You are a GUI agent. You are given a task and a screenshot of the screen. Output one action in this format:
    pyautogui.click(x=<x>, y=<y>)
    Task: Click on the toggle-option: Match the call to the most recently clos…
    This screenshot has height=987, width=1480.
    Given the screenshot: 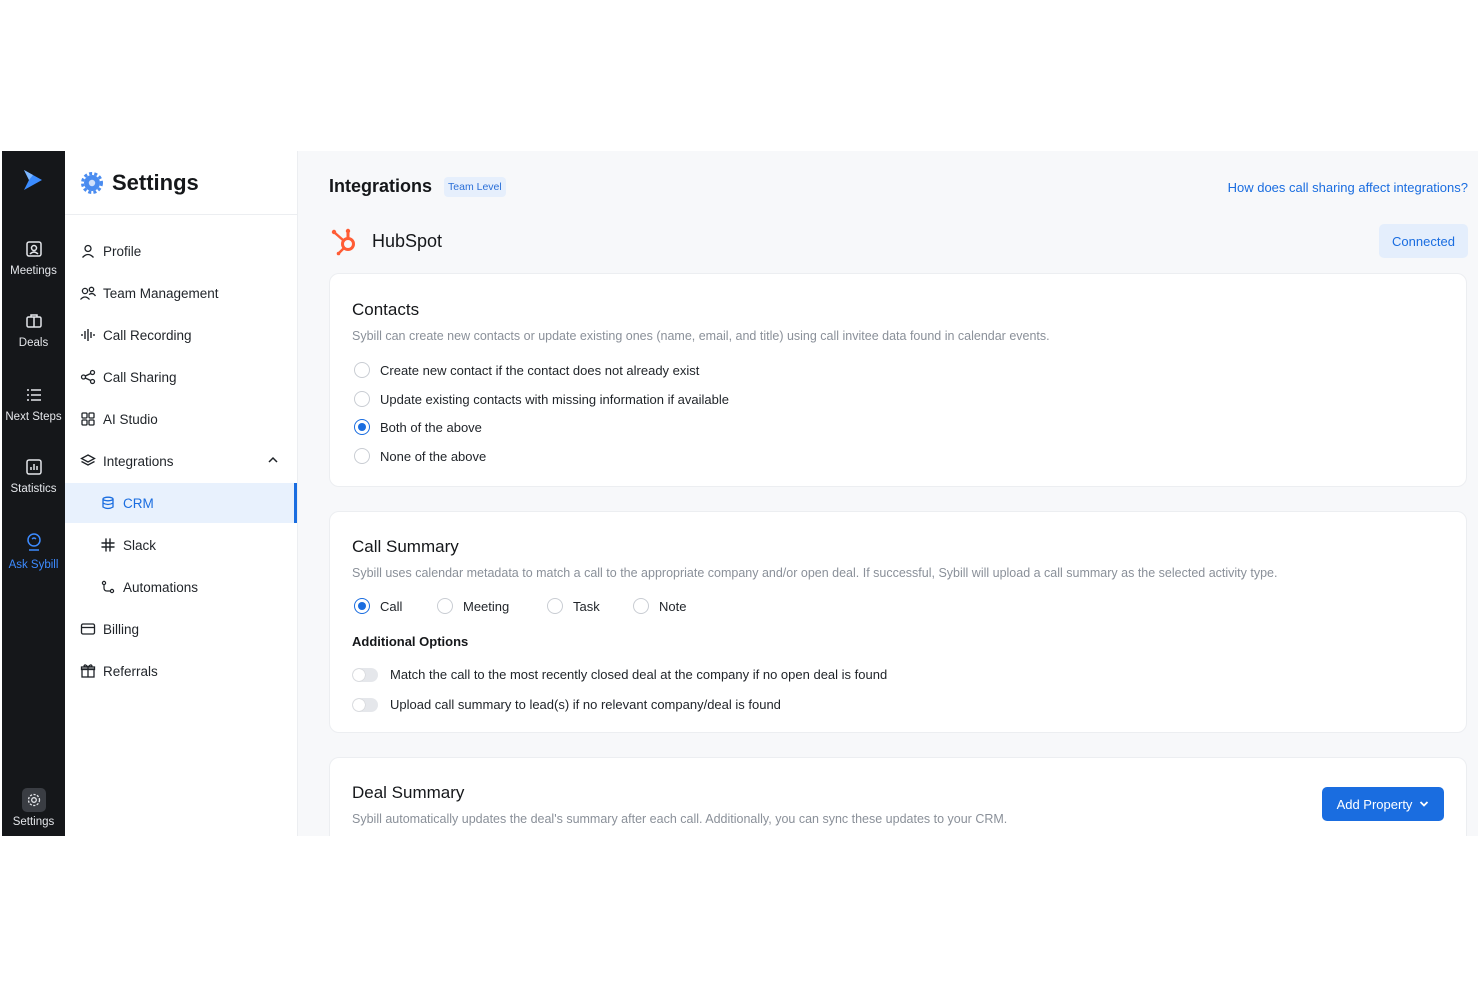 What is the action you would take?
    pyautogui.click(x=619, y=674)
    